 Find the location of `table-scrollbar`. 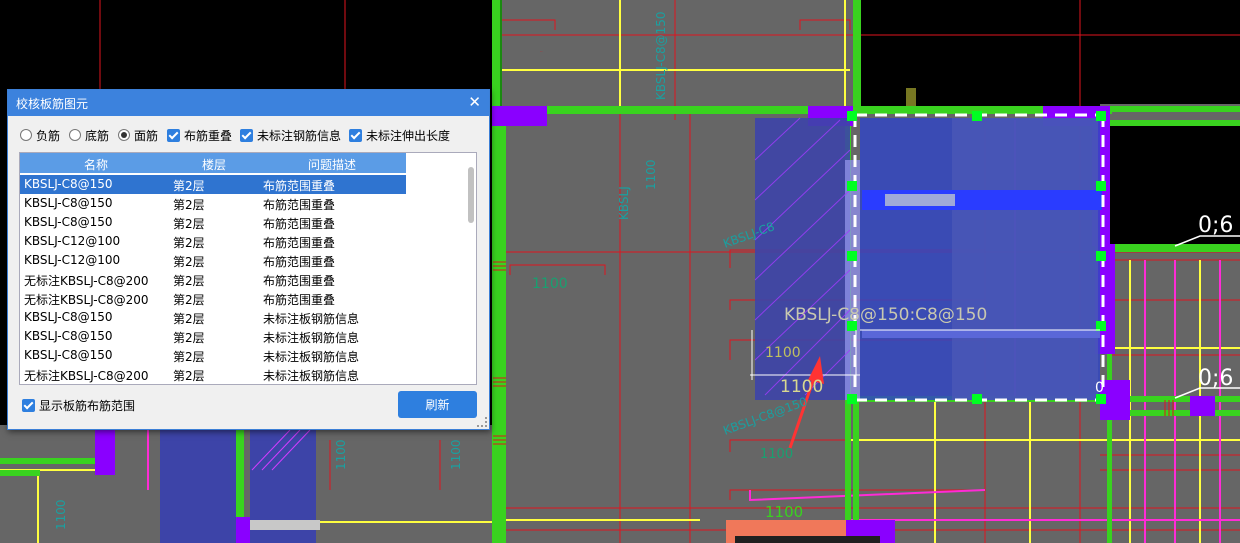

table-scrollbar is located at coordinates (471, 195).